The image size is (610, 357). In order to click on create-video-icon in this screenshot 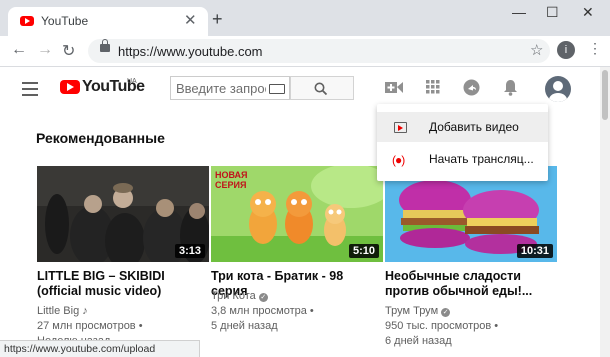, I will do `click(394, 87)`.